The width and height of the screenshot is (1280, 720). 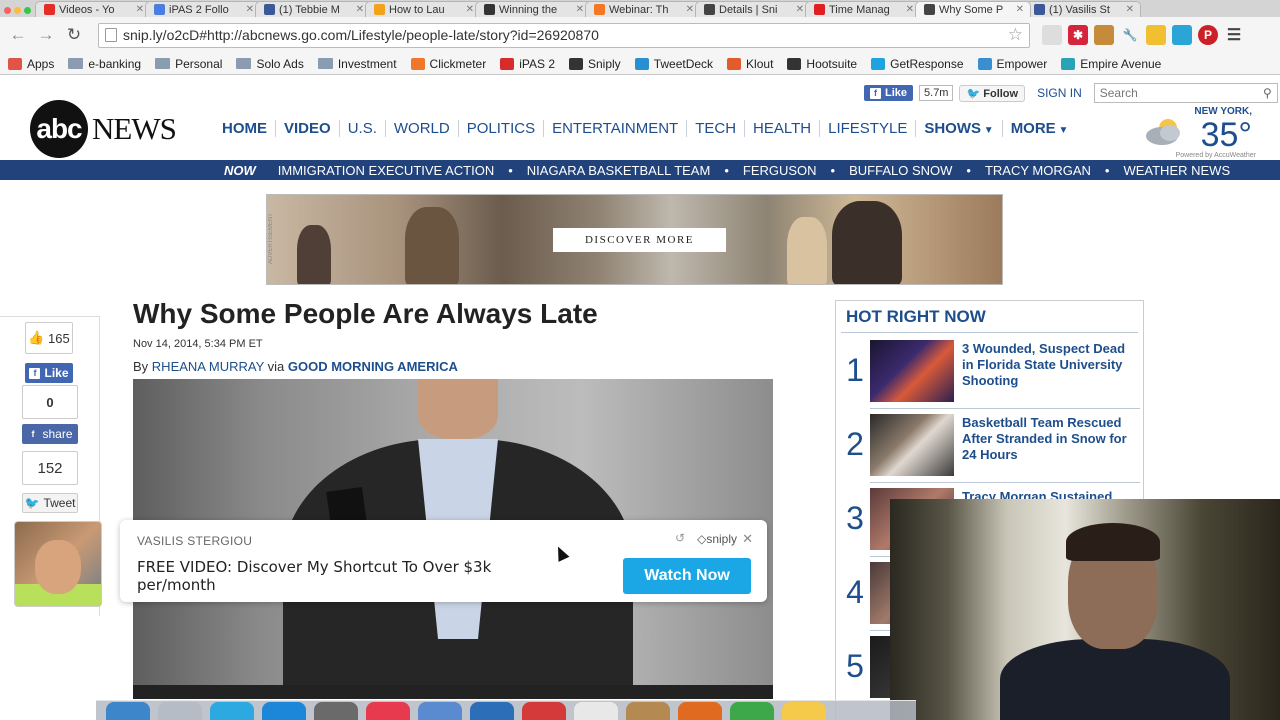 What do you see at coordinates (643, 9) in the screenshot?
I see `tab-5: Webinar: Th ✕` at bounding box center [643, 9].